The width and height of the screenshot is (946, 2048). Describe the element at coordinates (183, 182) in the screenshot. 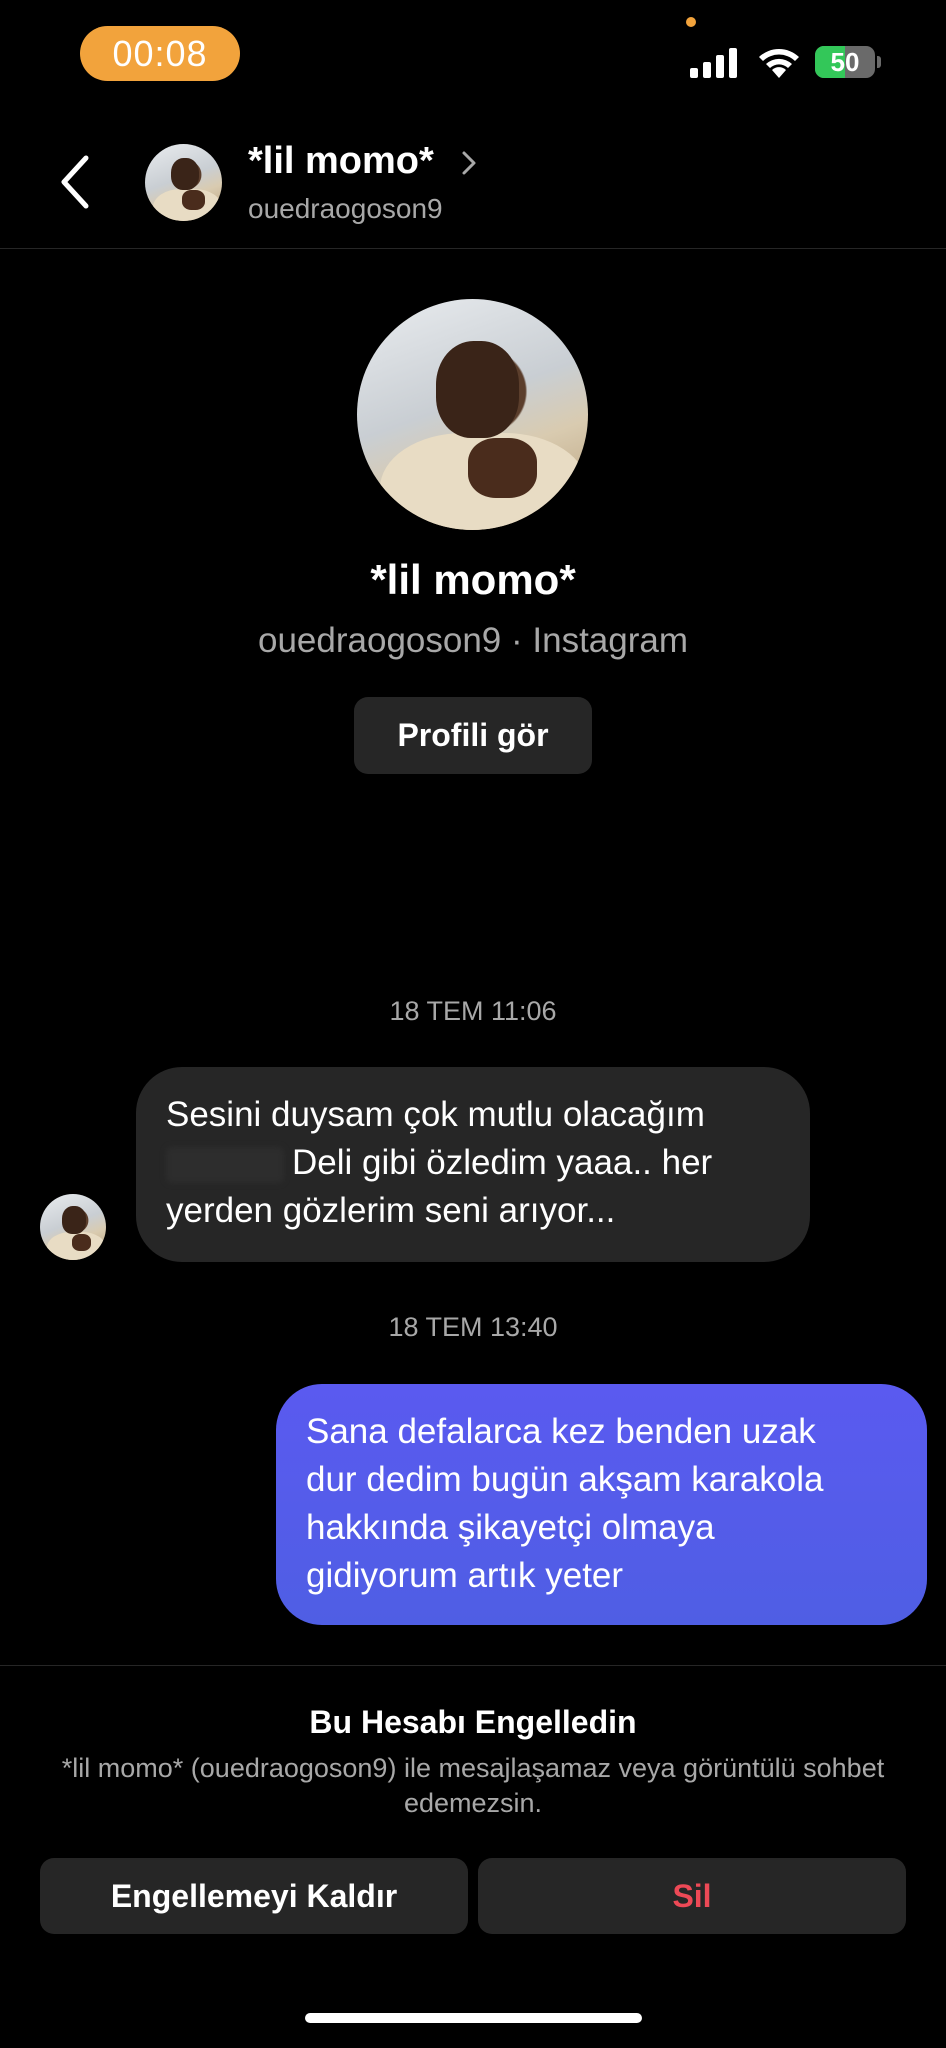

I see `header-avatar` at that location.